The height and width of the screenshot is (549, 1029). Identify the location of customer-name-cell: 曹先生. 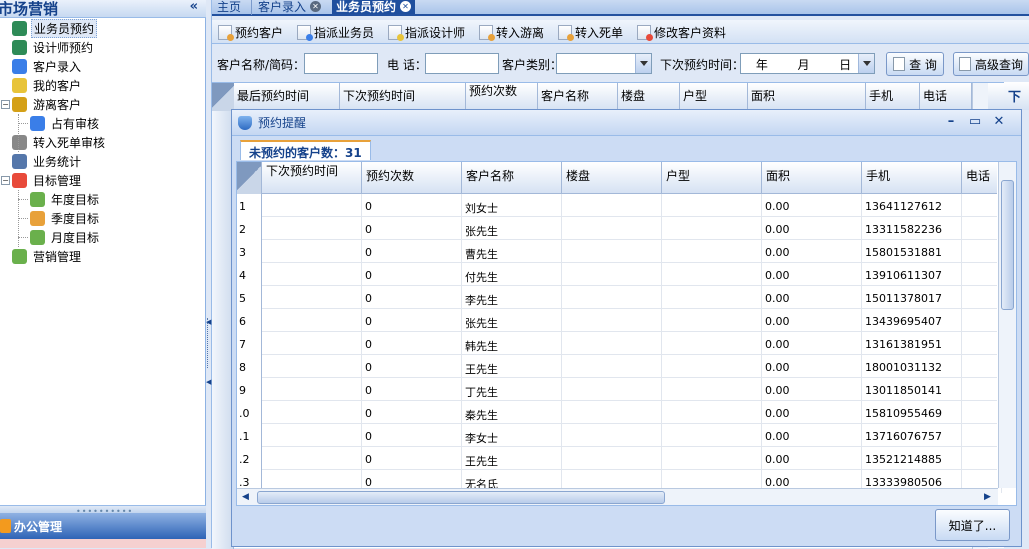
(512, 251).